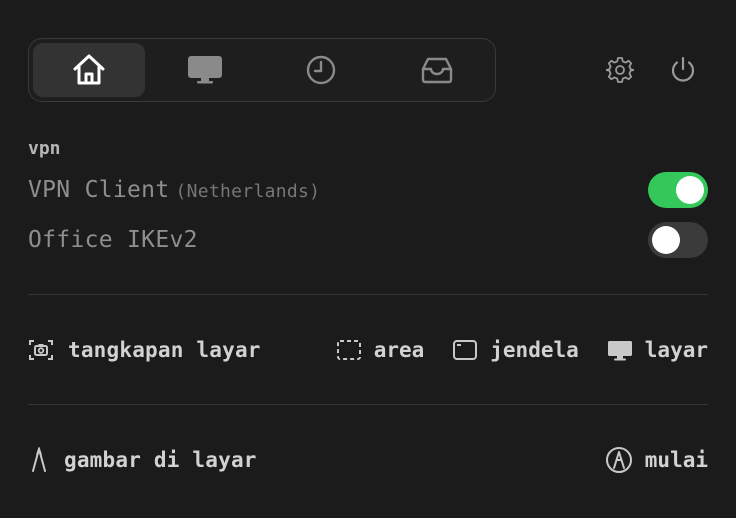 The image size is (736, 518). What do you see at coordinates (164, 350) in the screenshot?
I see `screenshot-label: tangkapan layar` at bounding box center [164, 350].